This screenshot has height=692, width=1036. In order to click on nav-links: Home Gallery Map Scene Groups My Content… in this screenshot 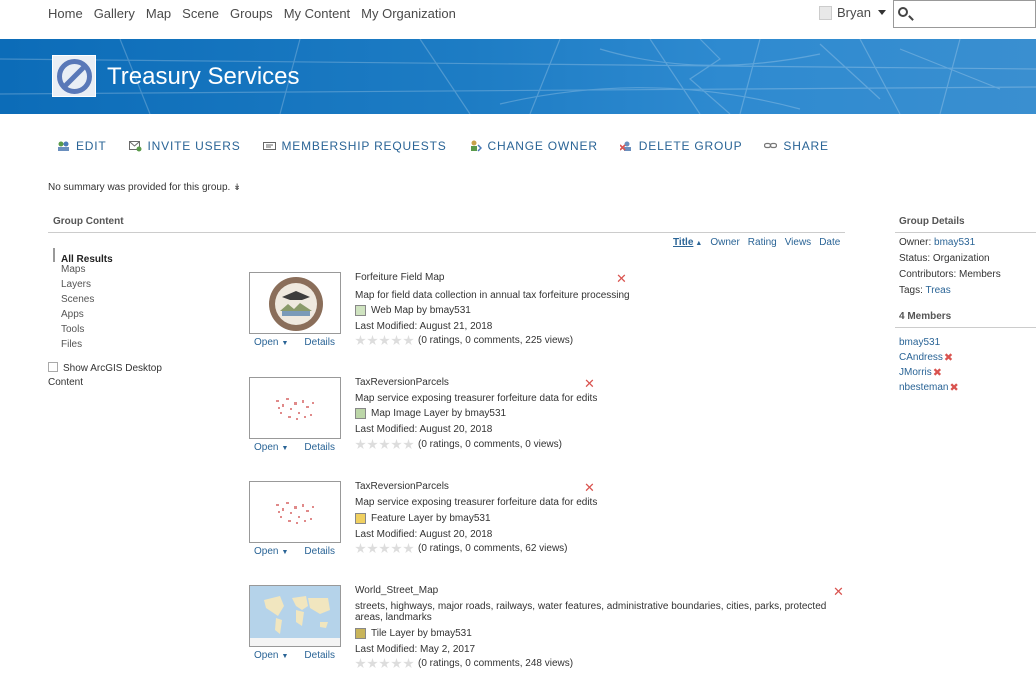, I will do `click(252, 13)`.